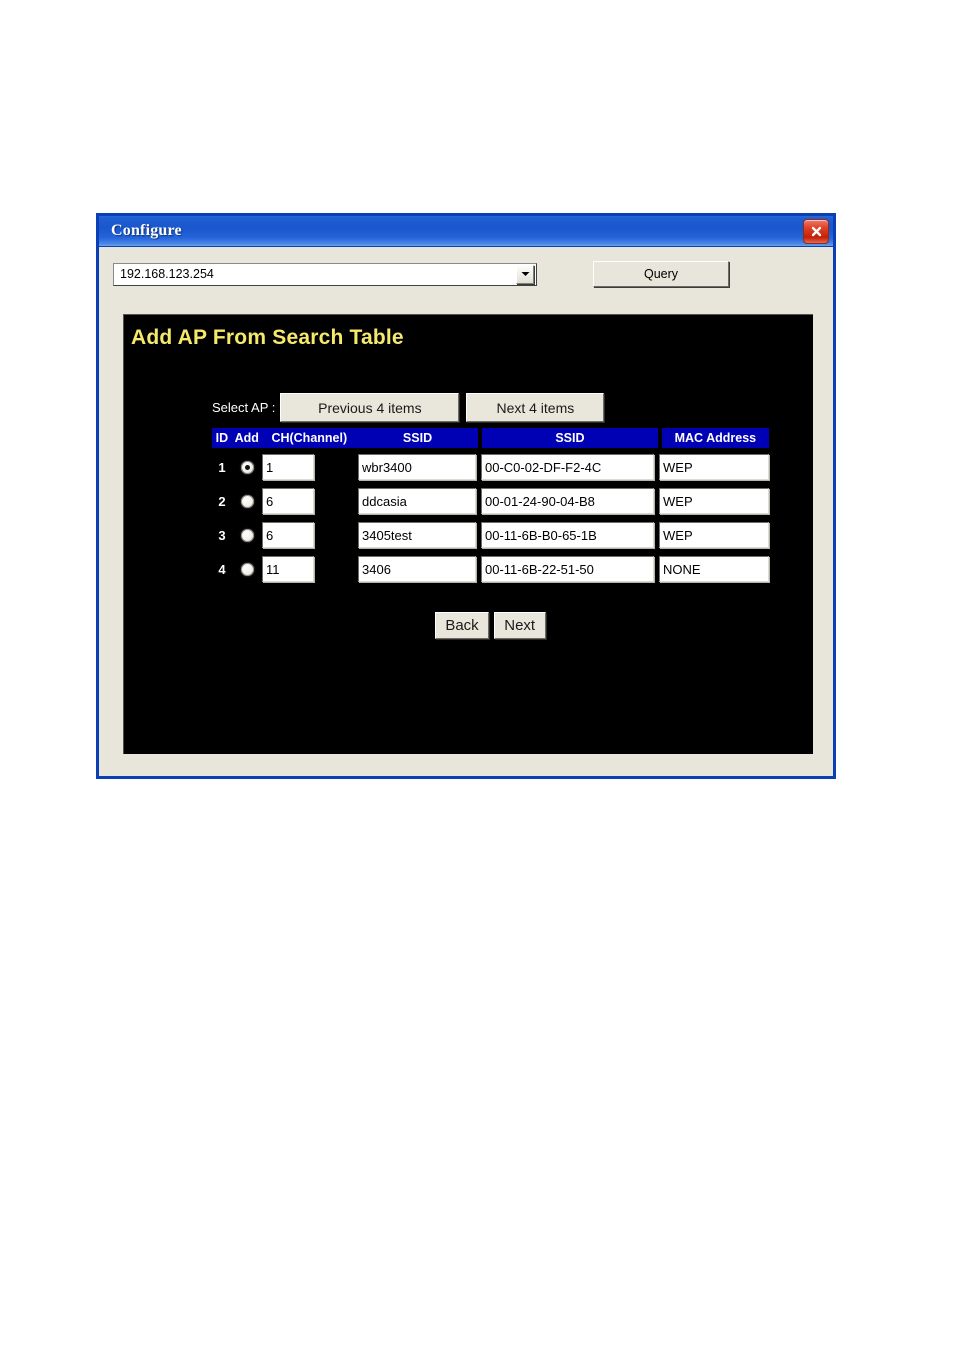  What do you see at coordinates (417, 569) in the screenshot?
I see `ssid-field: 3406` at bounding box center [417, 569].